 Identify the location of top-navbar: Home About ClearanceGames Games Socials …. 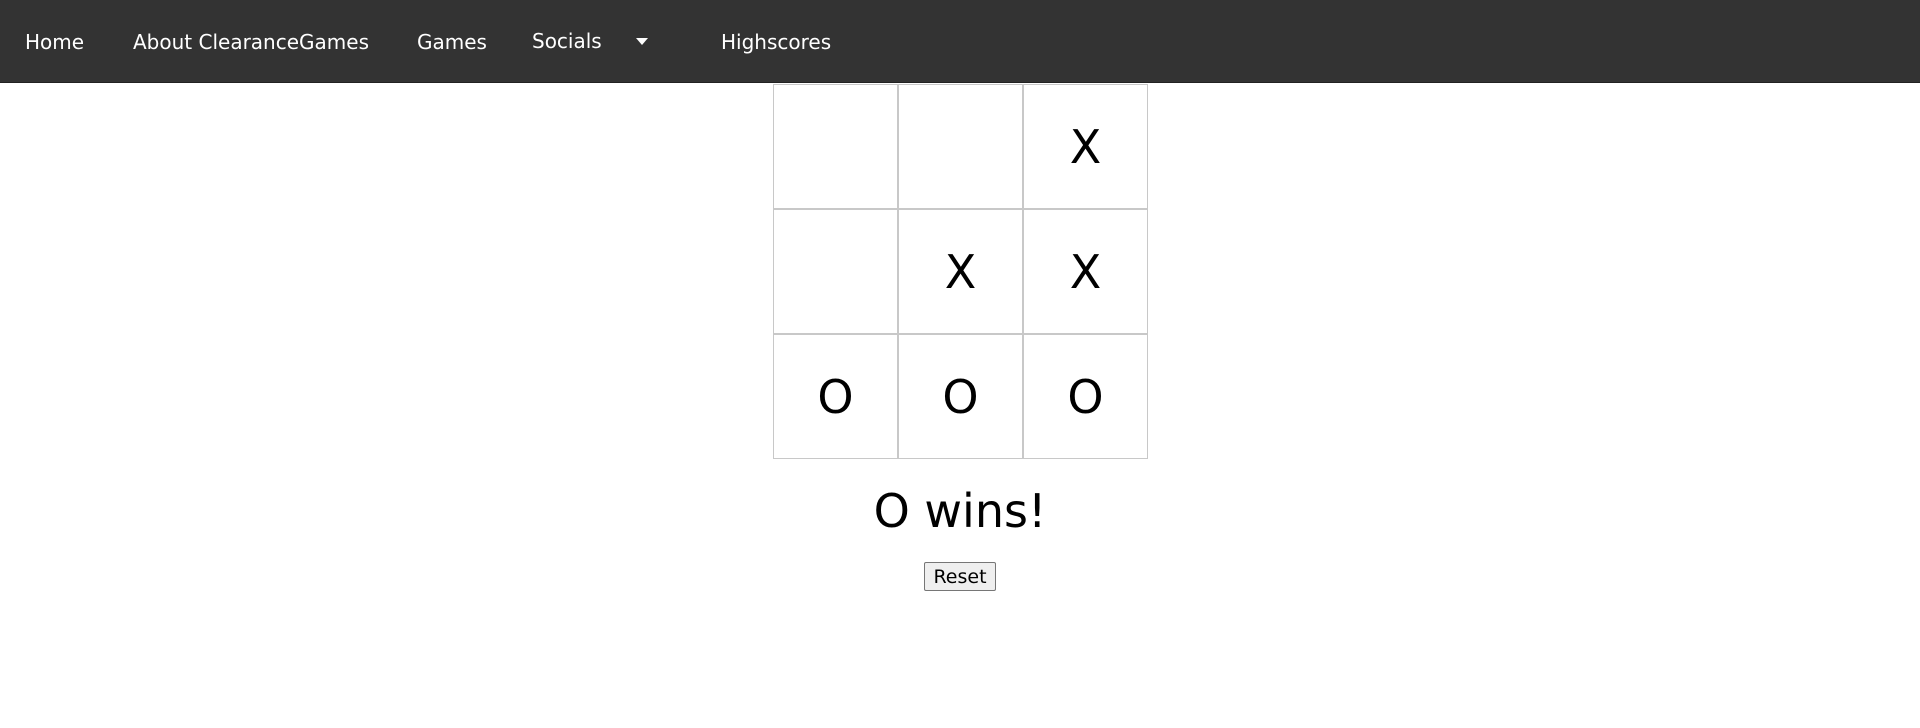
(960, 41).